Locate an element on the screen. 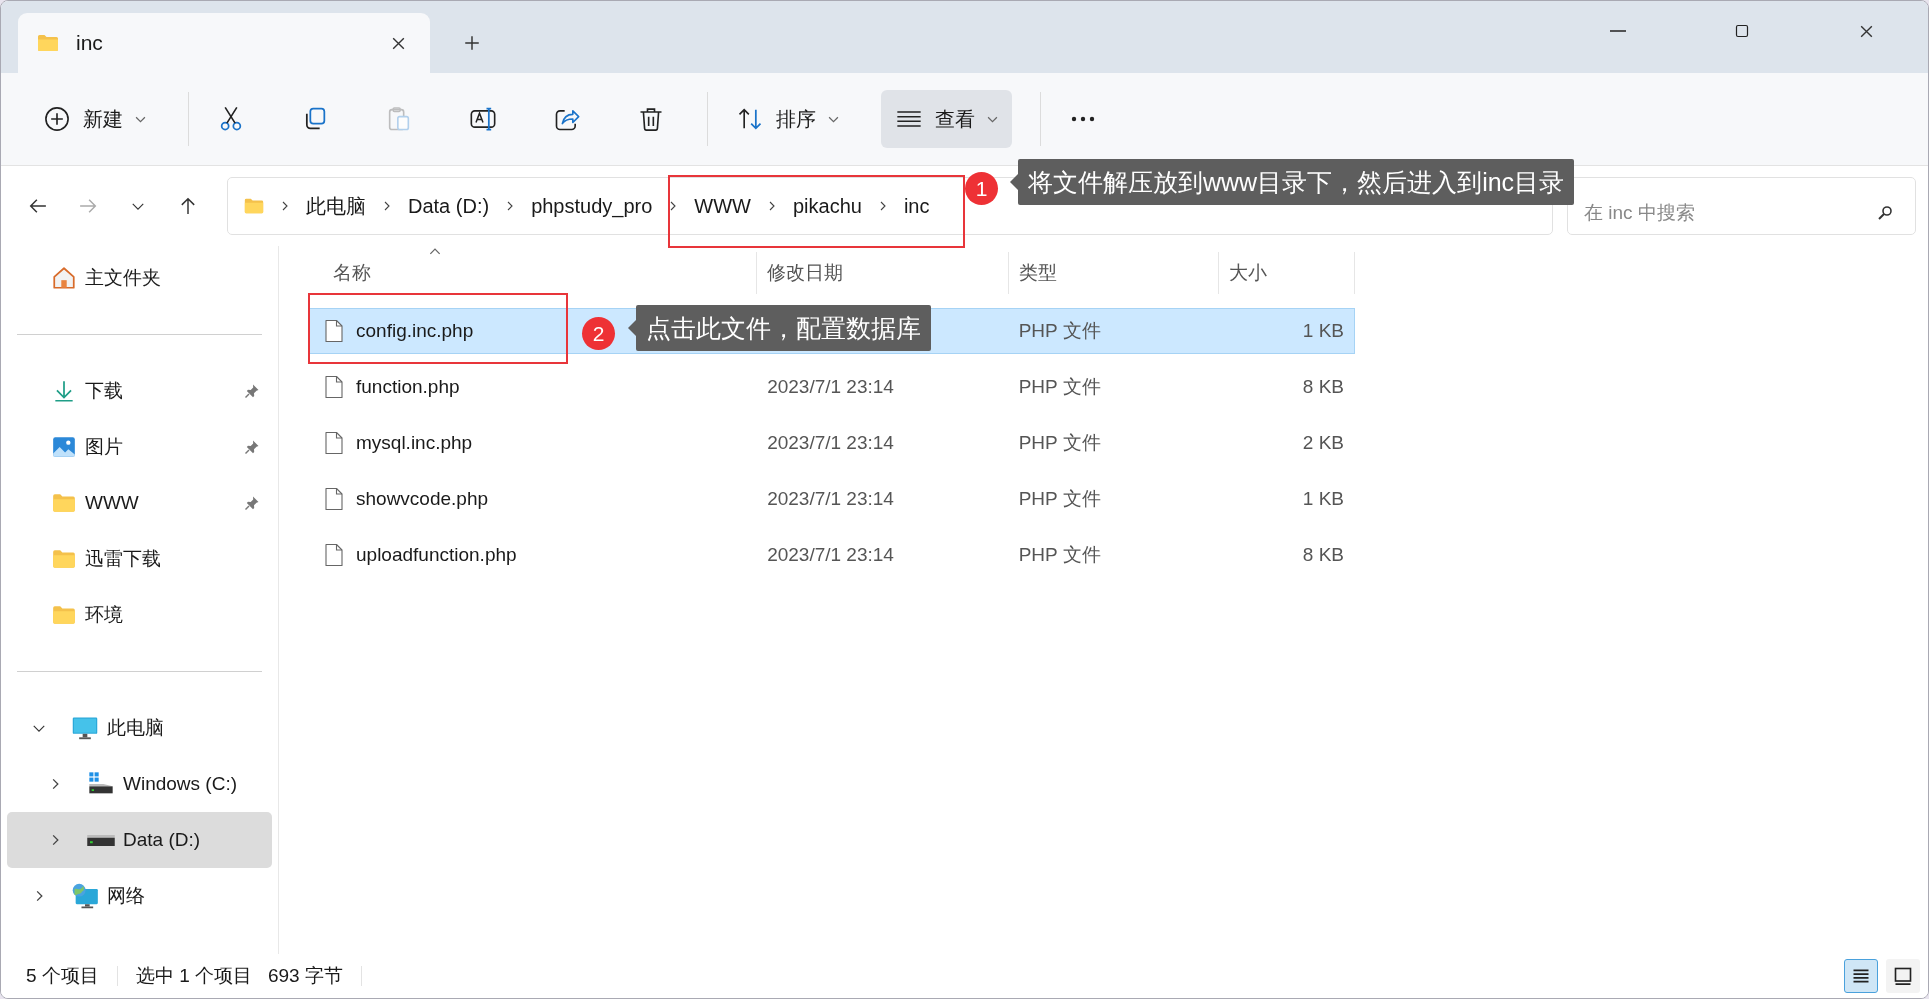  tab-title: inc is located at coordinates (90, 43).